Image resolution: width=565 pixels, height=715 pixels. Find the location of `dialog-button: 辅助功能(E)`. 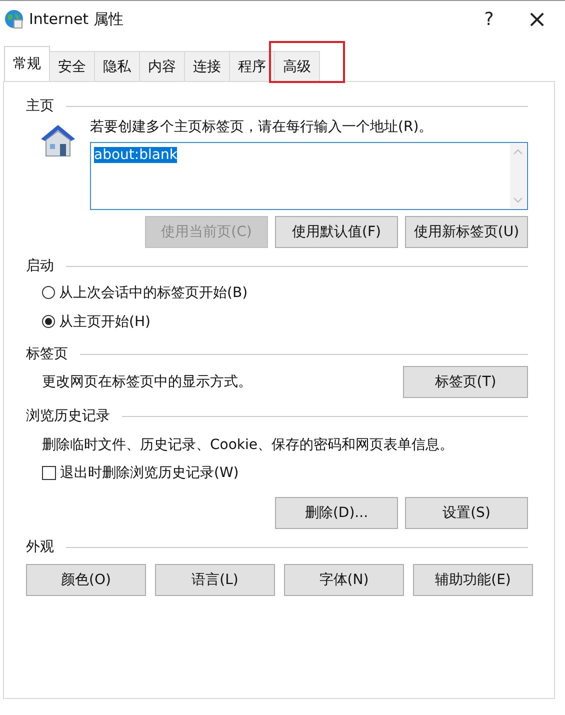

dialog-button: 辅助功能(E) is located at coordinates (473, 580).